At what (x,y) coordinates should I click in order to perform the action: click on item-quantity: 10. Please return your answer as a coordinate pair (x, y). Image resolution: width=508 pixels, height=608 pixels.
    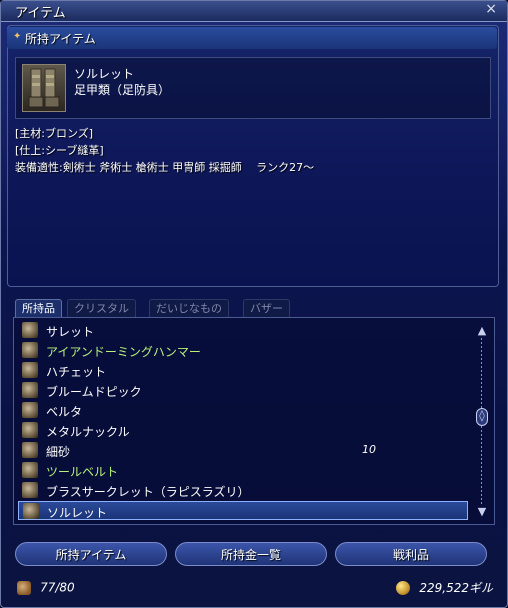
    Looking at the image, I should click on (369, 449).